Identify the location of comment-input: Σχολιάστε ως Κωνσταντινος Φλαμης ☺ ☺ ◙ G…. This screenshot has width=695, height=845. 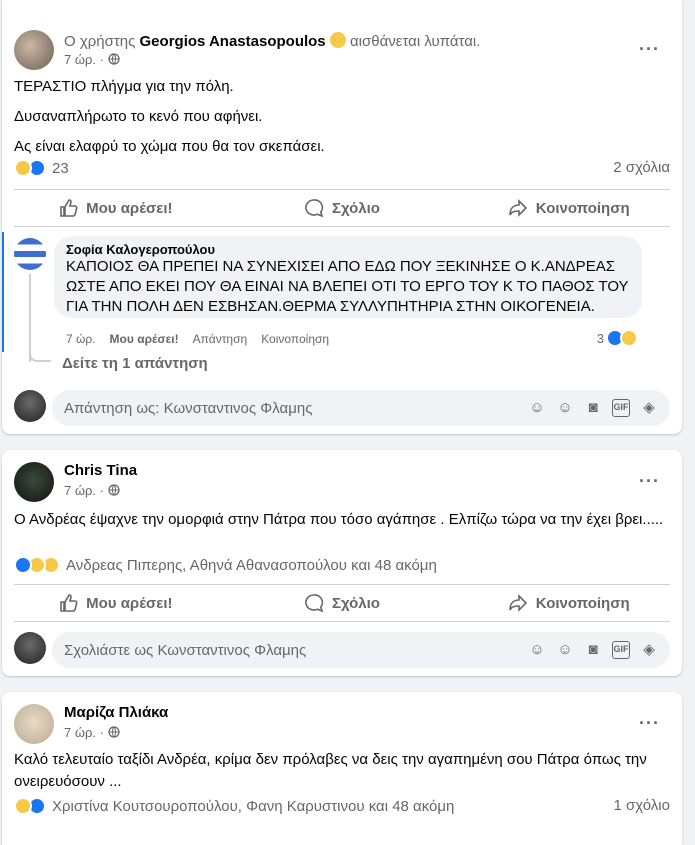
(361, 650).